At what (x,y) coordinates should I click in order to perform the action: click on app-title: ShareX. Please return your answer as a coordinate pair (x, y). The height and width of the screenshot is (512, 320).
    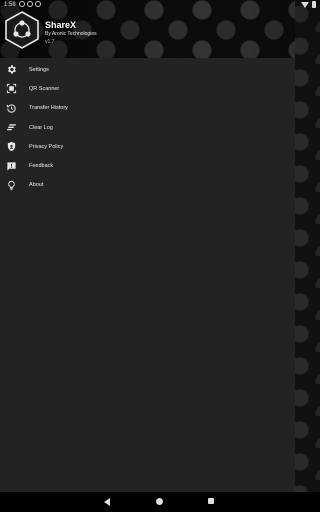
    Looking at the image, I should click on (61, 25).